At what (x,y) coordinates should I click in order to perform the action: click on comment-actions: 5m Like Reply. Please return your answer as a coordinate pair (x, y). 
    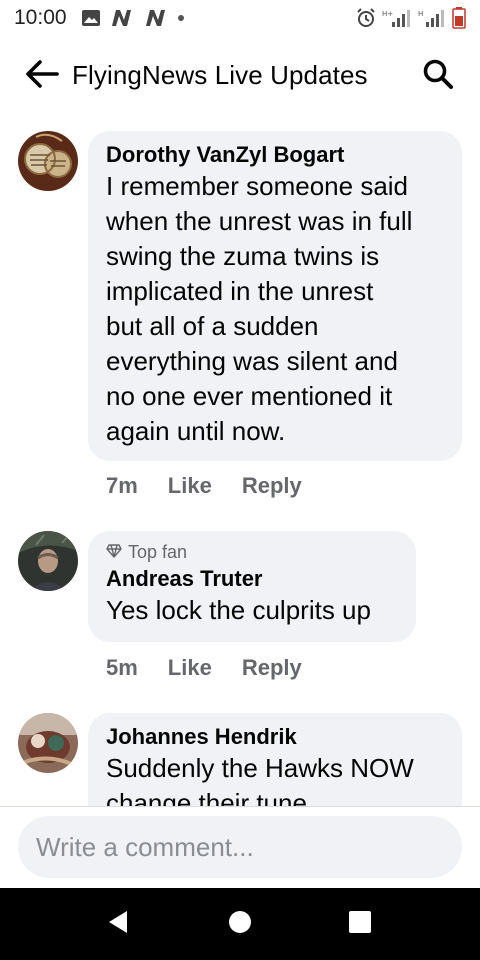
    Looking at the image, I should click on (204, 668).